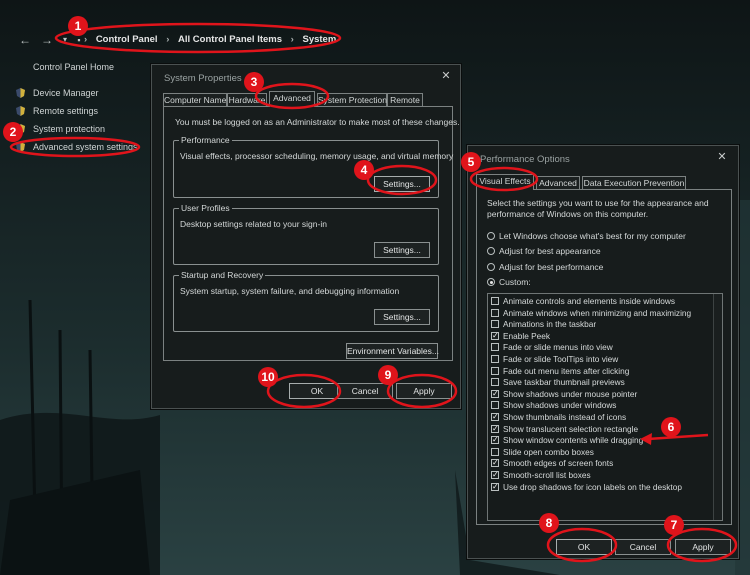  Describe the element at coordinates (505, 182) in the screenshot. I see `tab-visual-effects: Visual Effects` at that location.